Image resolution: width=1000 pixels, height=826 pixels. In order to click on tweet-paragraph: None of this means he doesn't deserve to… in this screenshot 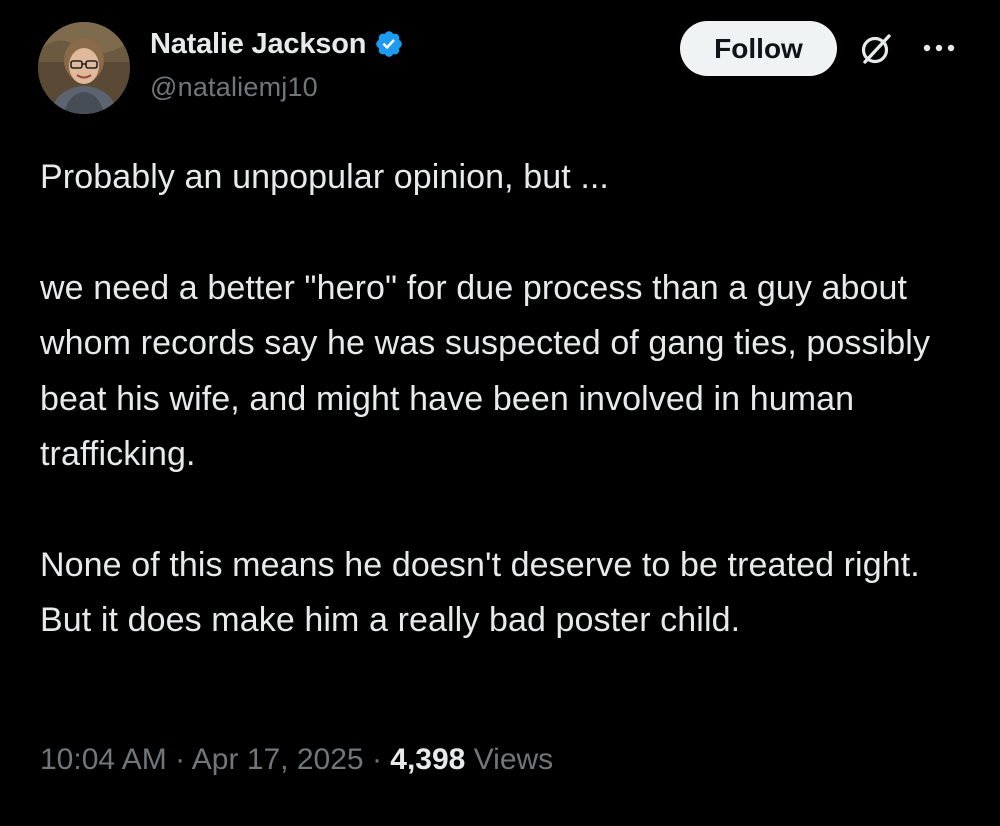, I will do `click(480, 592)`.